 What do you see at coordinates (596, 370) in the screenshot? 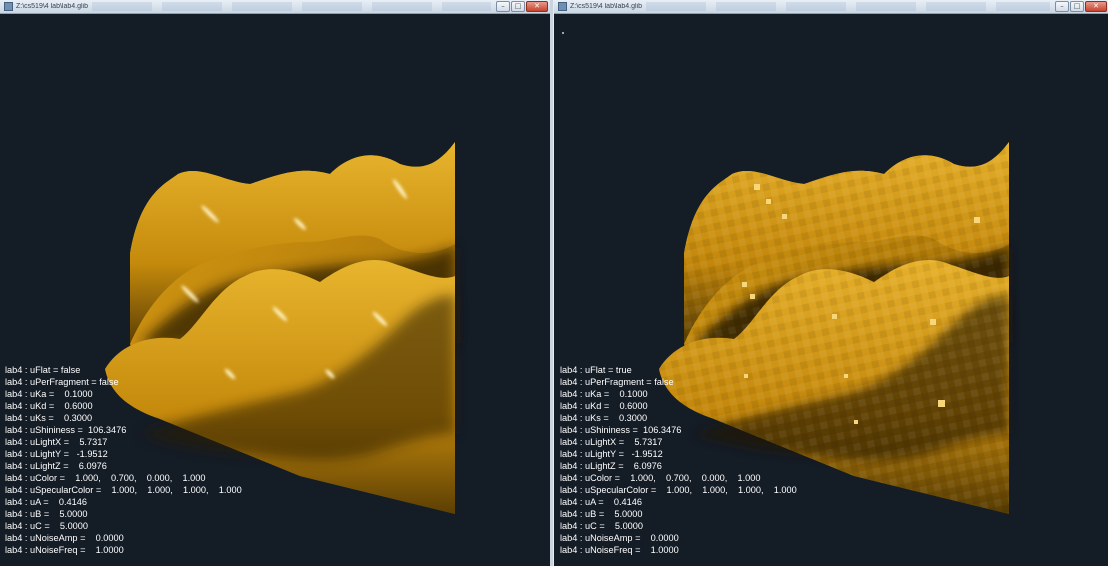
I see `uniform-line: lab4 : uFlat = true` at bounding box center [596, 370].